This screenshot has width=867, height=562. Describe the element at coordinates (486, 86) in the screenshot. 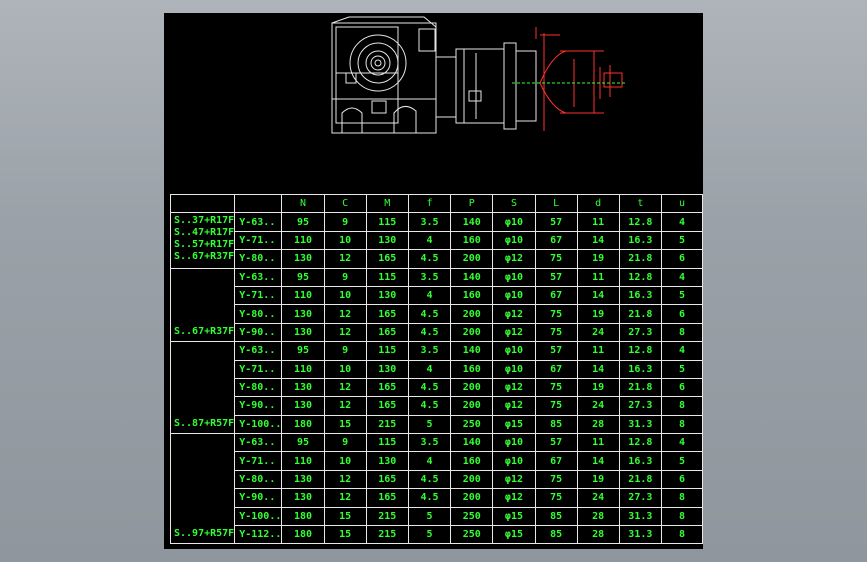

I see `motor-adapter` at that location.